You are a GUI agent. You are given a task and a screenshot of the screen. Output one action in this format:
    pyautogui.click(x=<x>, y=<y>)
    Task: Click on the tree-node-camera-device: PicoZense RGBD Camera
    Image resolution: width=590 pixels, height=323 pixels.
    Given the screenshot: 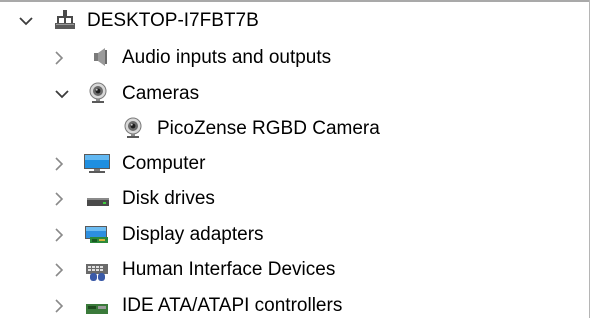 What is the action you would take?
    pyautogui.click(x=294, y=129)
    